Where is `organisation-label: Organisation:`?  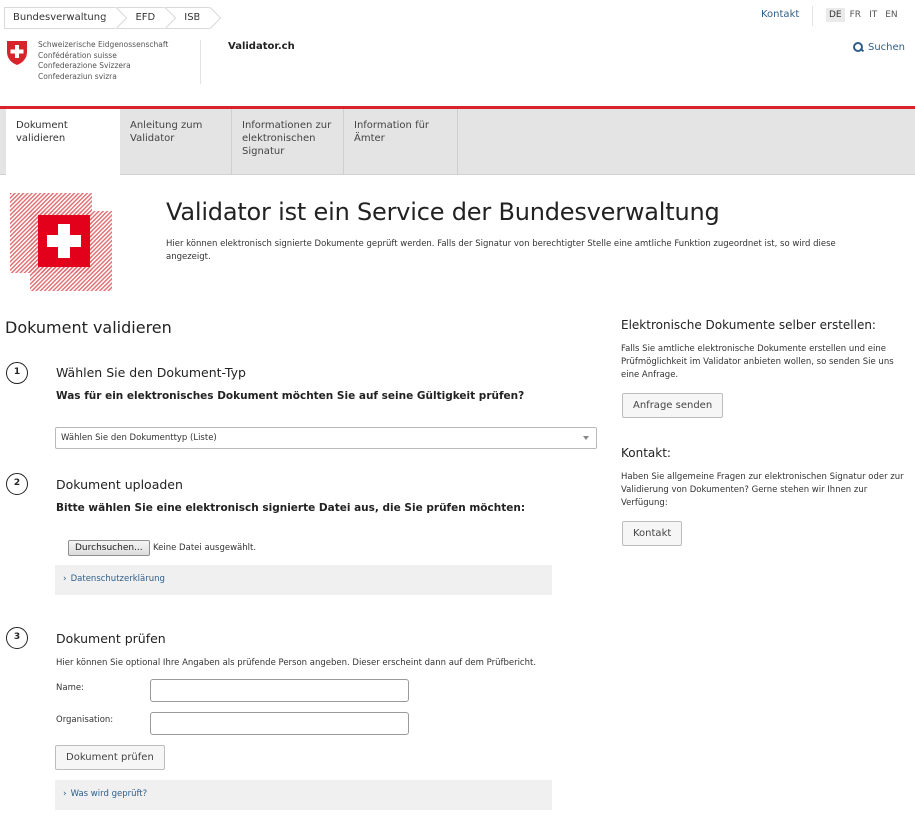
organisation-label: Organisation: is located at coordinates (85, 720).